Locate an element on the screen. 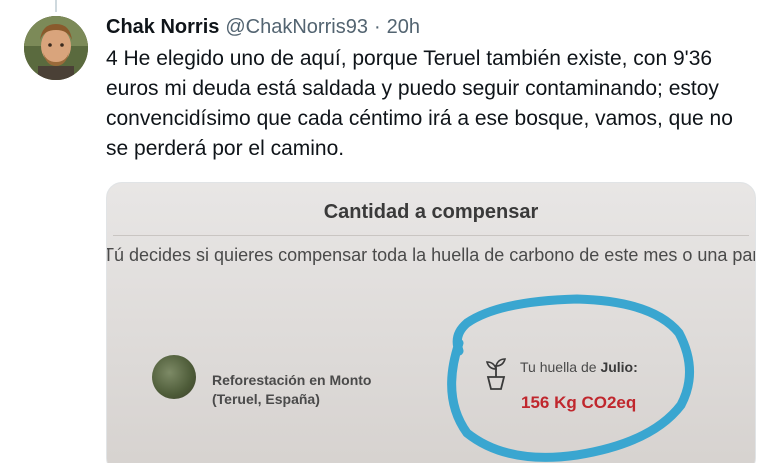 This screenshot has height=463, width=774. avatar-photo is located at coordinates (56, 48).